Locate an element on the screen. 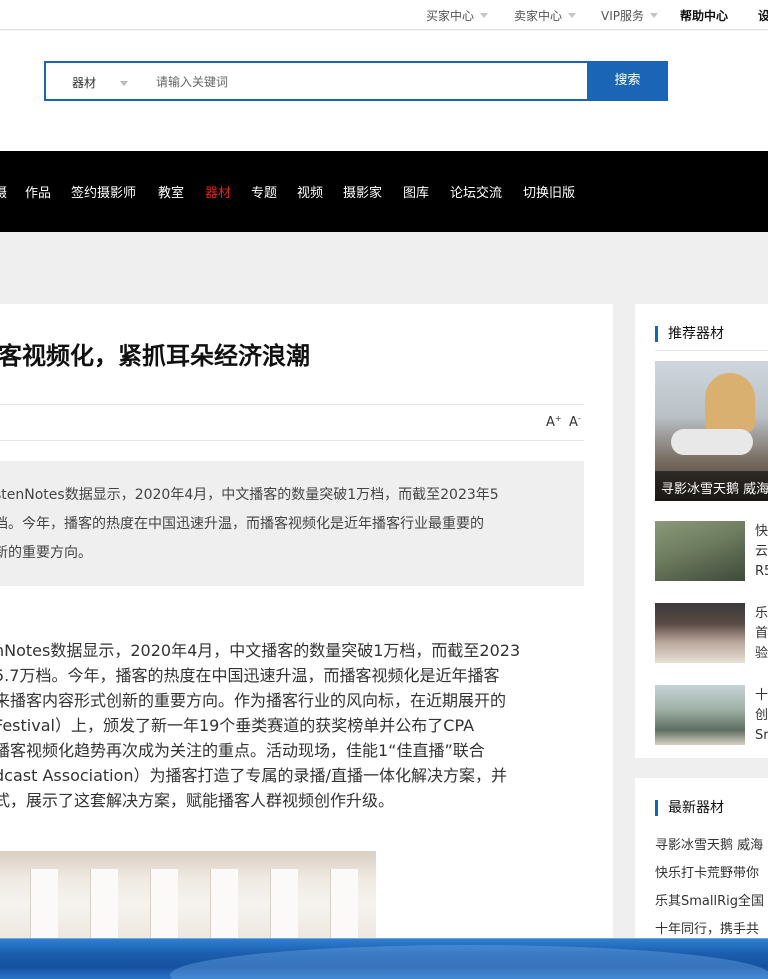 The image size is (768, 979). nav-item-photo: 摄 is located at coordinates (3, 191).